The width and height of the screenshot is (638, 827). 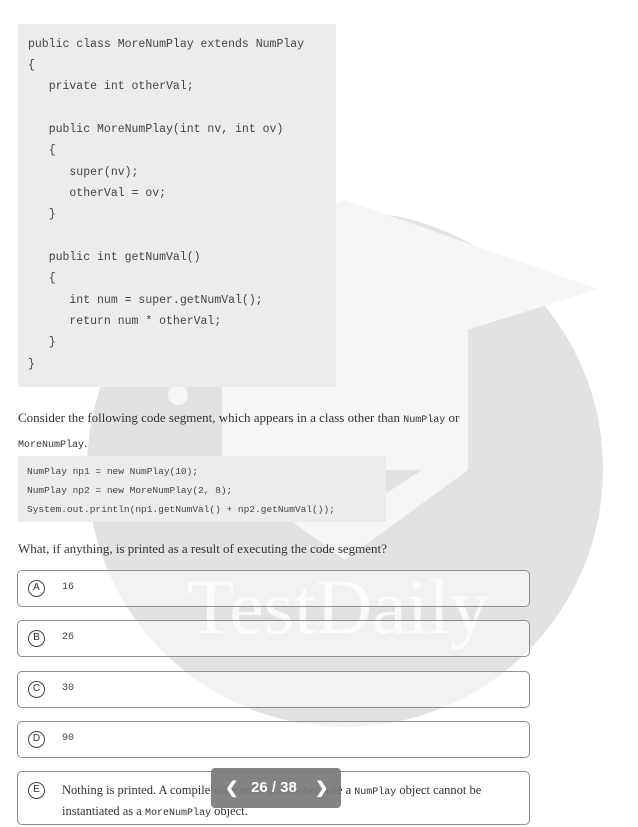 What do you see at coordinates (166, 44) in the screenshot?
I see `code-line: public class MoreNumPlay extends NumPlay` at bounding box center [166, 44].